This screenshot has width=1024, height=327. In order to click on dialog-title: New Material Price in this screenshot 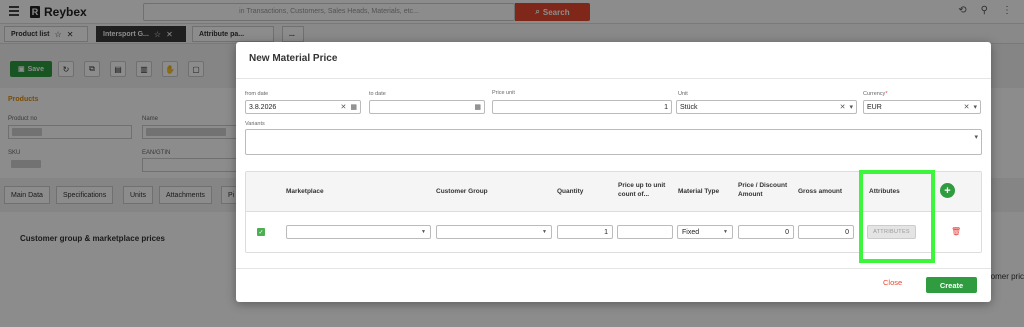, I will do `click(293, 58)`.